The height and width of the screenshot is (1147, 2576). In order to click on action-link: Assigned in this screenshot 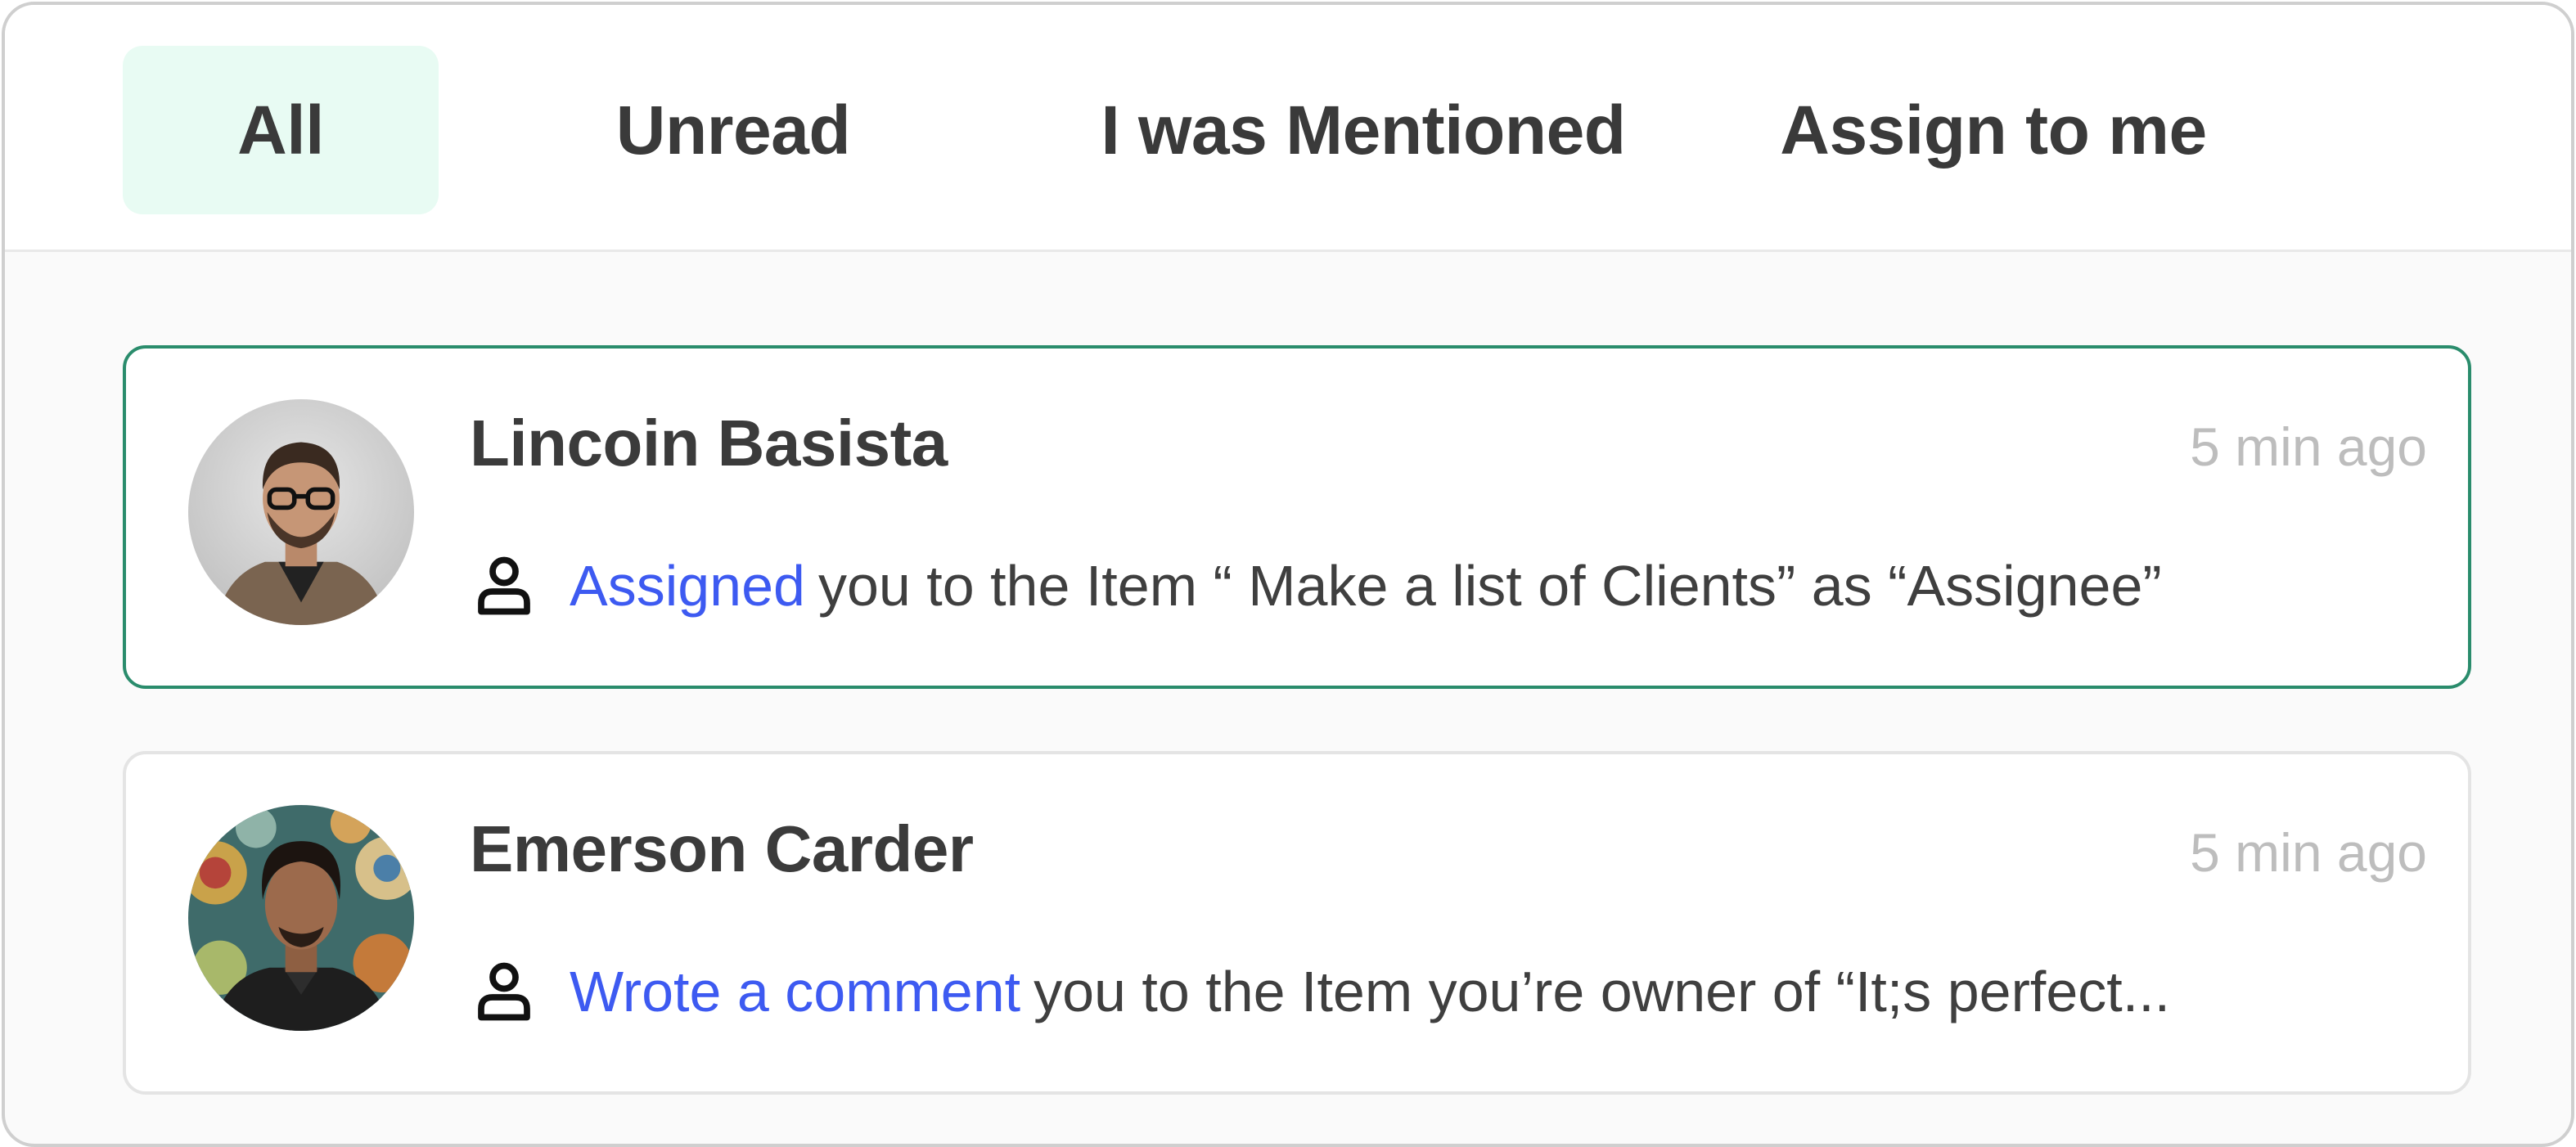, I will do `click(687, 585)`.